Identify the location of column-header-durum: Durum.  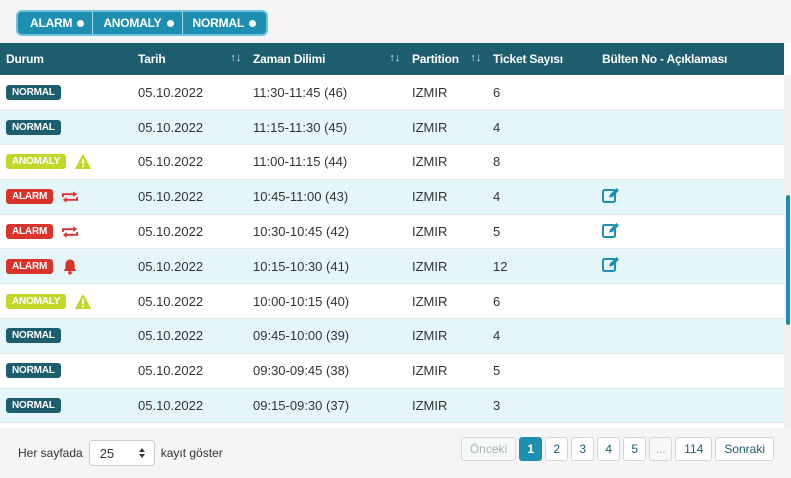
(66, 59).